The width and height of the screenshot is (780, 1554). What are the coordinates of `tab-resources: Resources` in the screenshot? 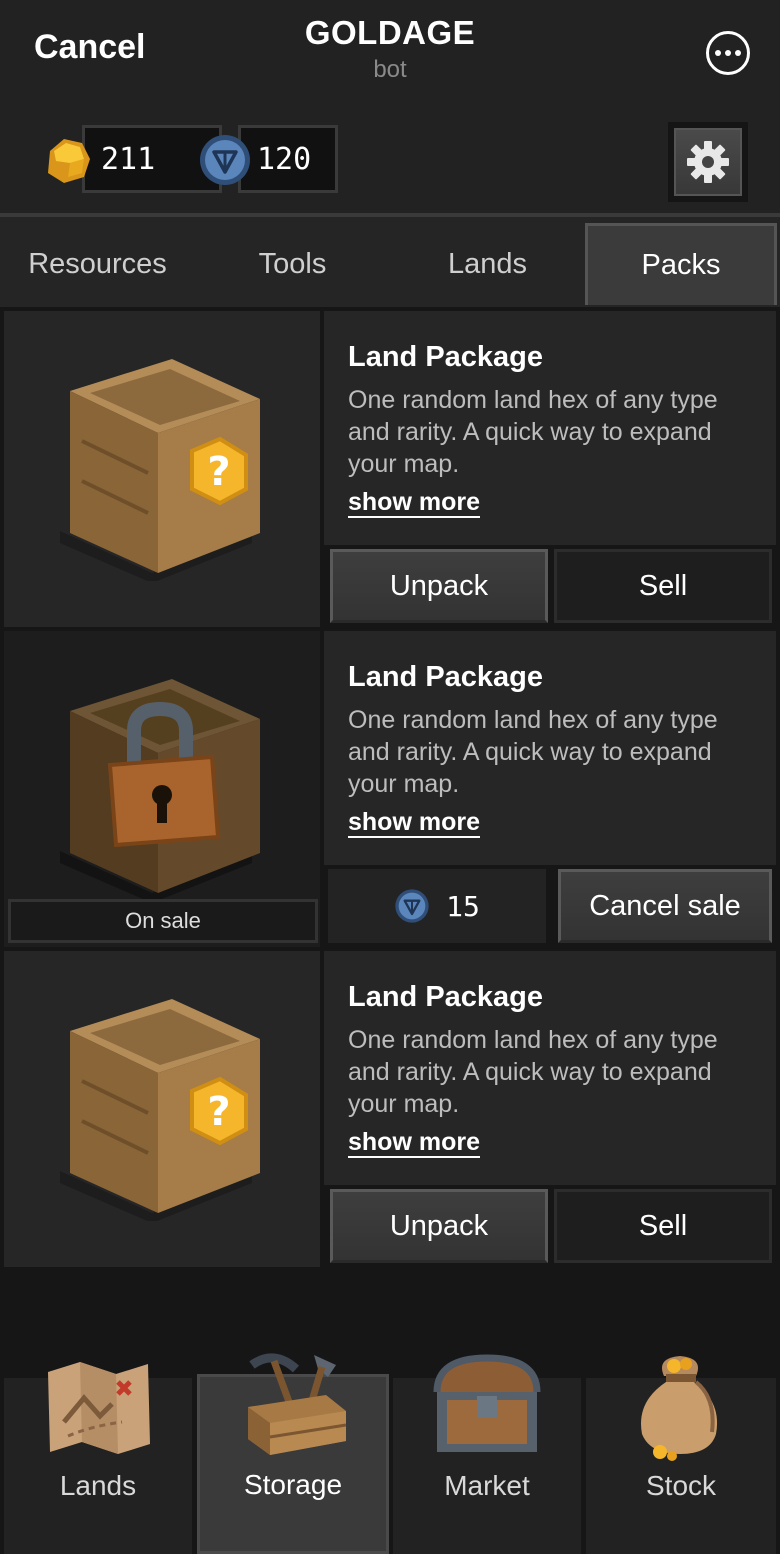 It's located at (97, 264).